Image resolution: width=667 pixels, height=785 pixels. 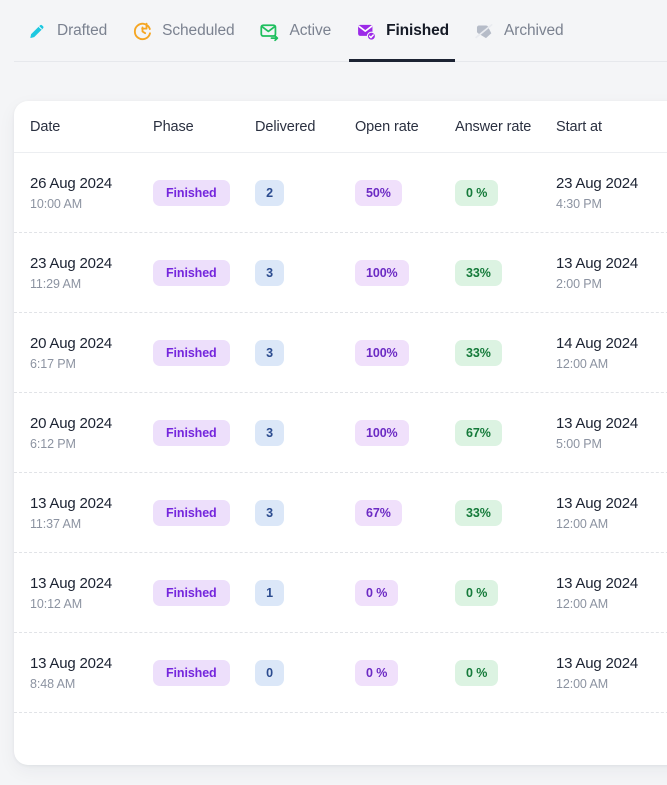 What do you see at coordinates (91, 433) in the screenshot?
I see `cell-date: 20 Aug 2024 6:12 PM` at bounding box center [91, 433].